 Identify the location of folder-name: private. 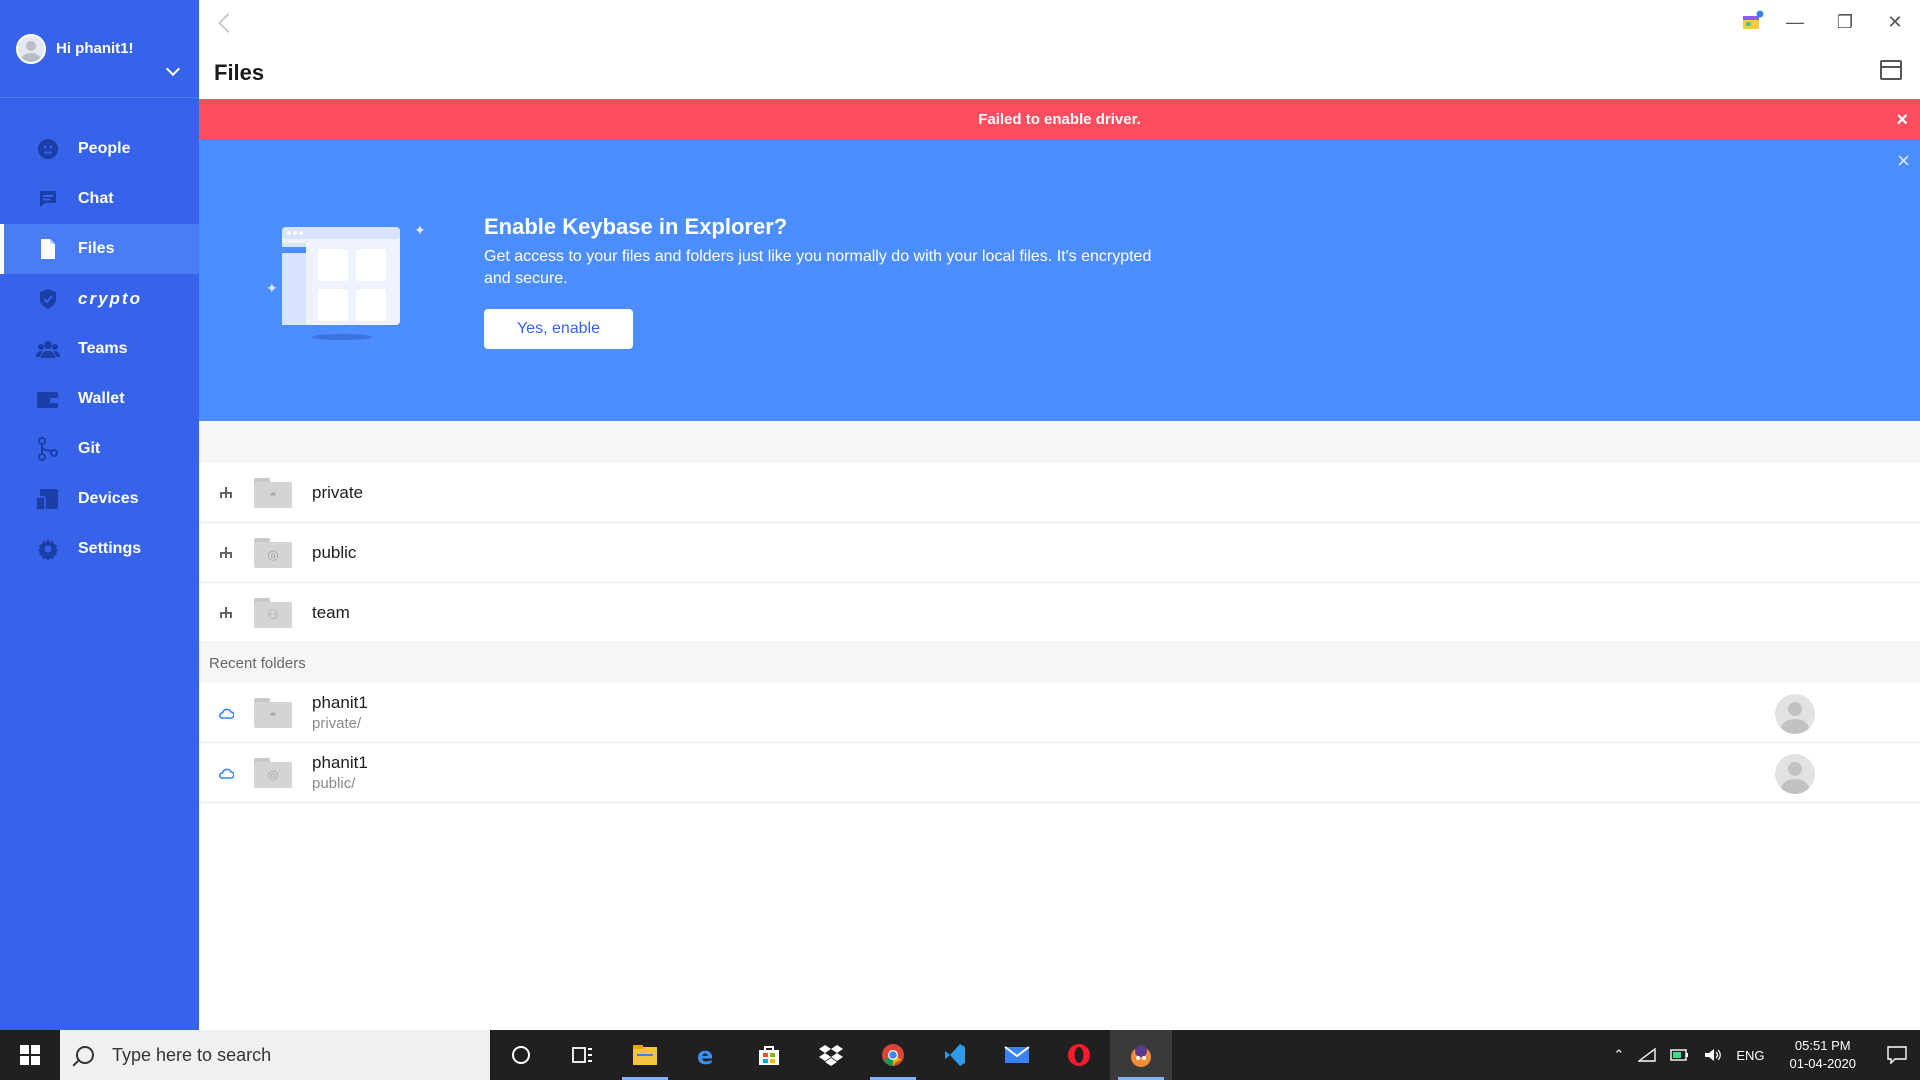
(338, 492).